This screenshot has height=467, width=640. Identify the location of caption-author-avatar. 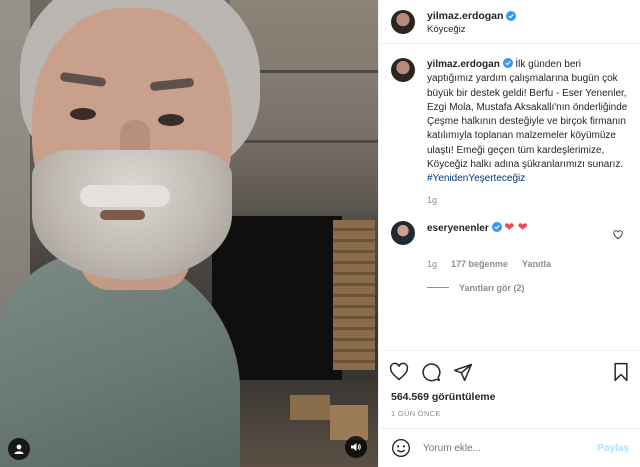
(403, 70).